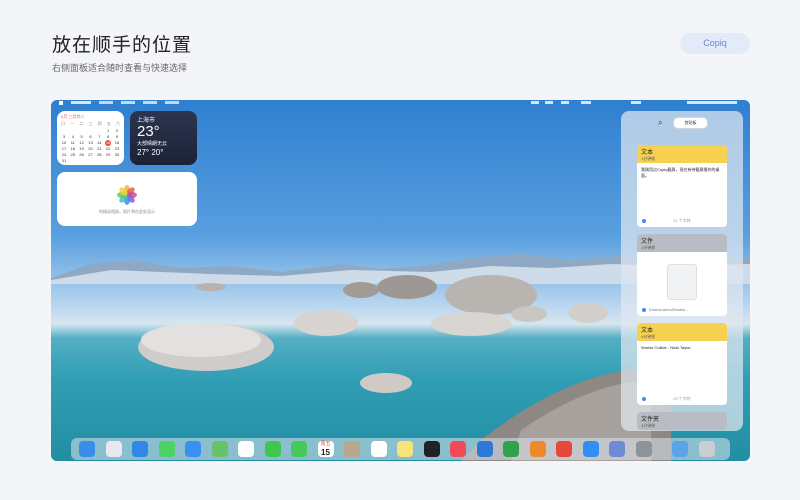 Image resolution: width=800 pixels, height=500 pixels. What do you see at coordinates (643, 449) in the screenshot?
I see `settings-icon` at bounding box center [643, 449].